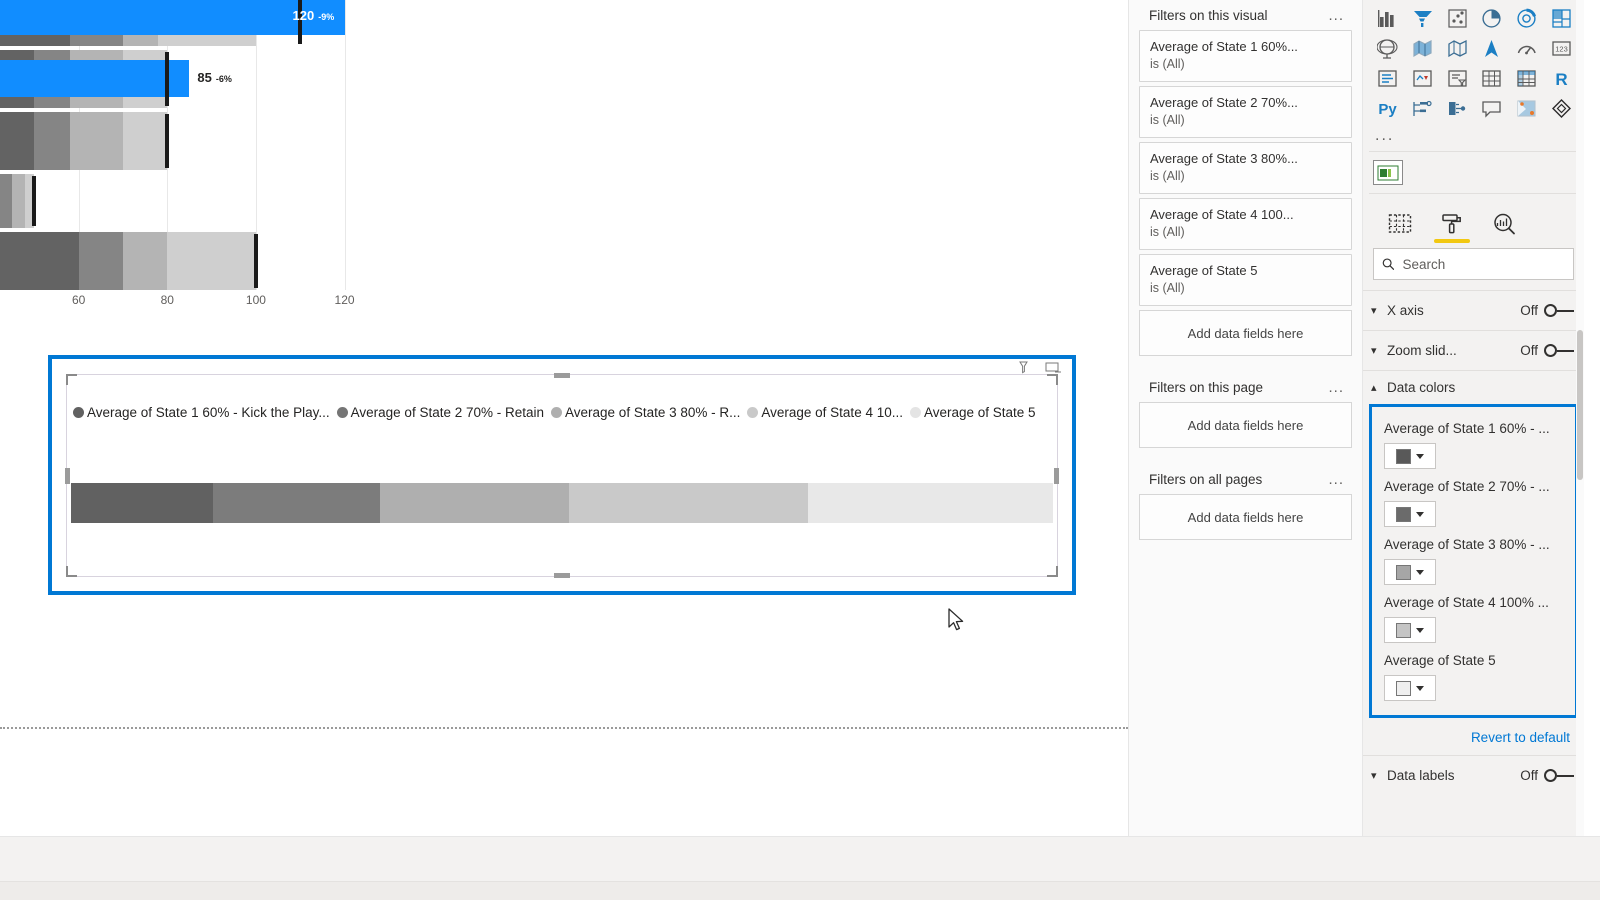  What do you see at coordinates (1245, 56) in the screenshot?
I see `filter-card: Average of State 1 60%... is (All)` at bounding box center [1245, 56].